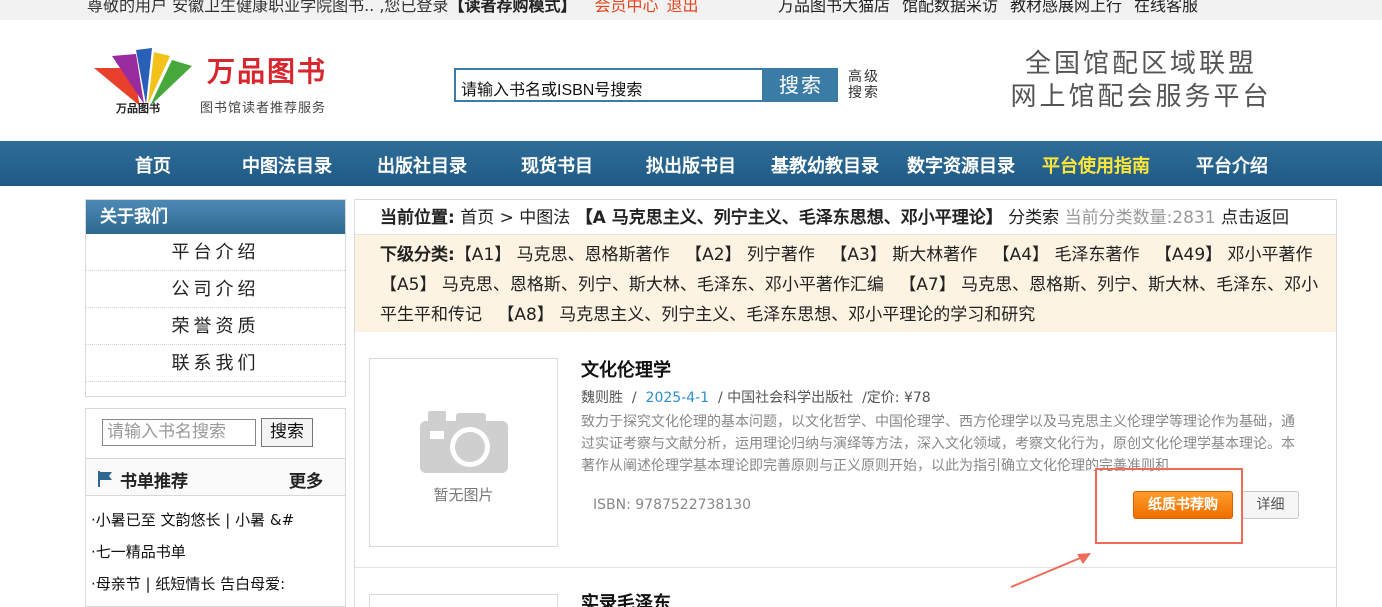  I want to click on top-link-support: 在线客服, so click(1166, 7).